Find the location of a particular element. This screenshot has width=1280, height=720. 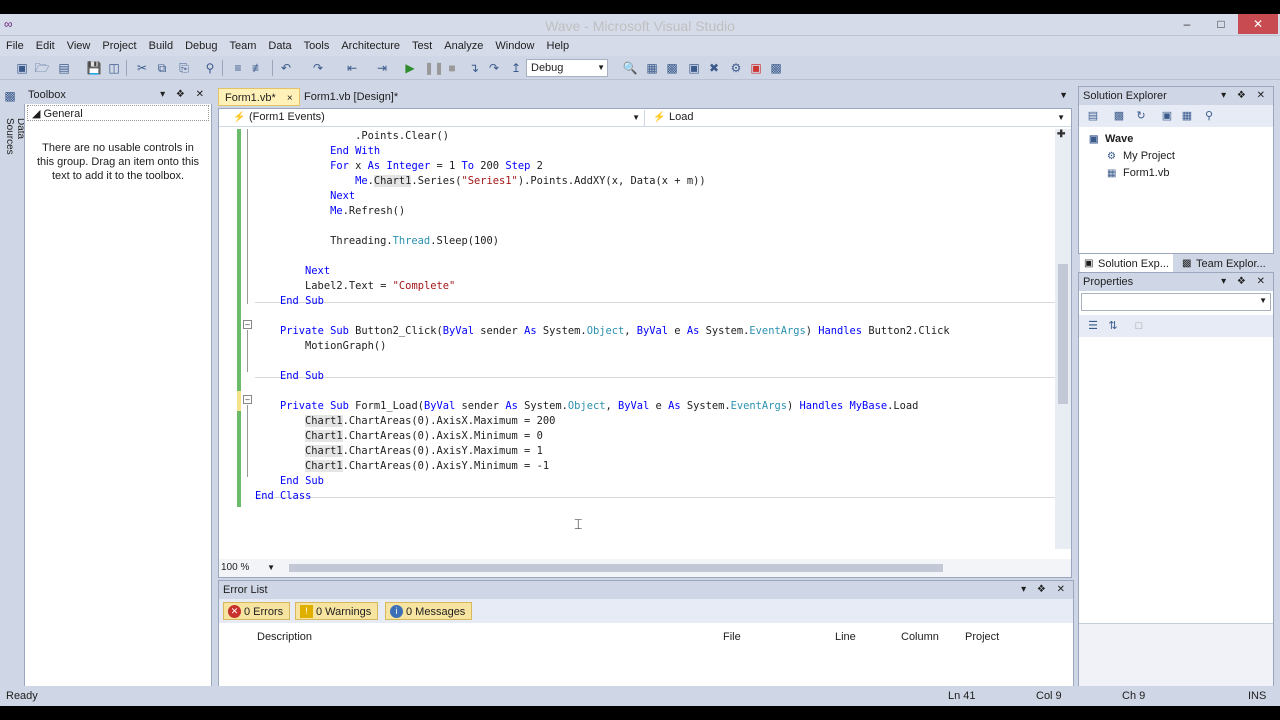

menu-debug: Debug is located at coordinates (201, 46).